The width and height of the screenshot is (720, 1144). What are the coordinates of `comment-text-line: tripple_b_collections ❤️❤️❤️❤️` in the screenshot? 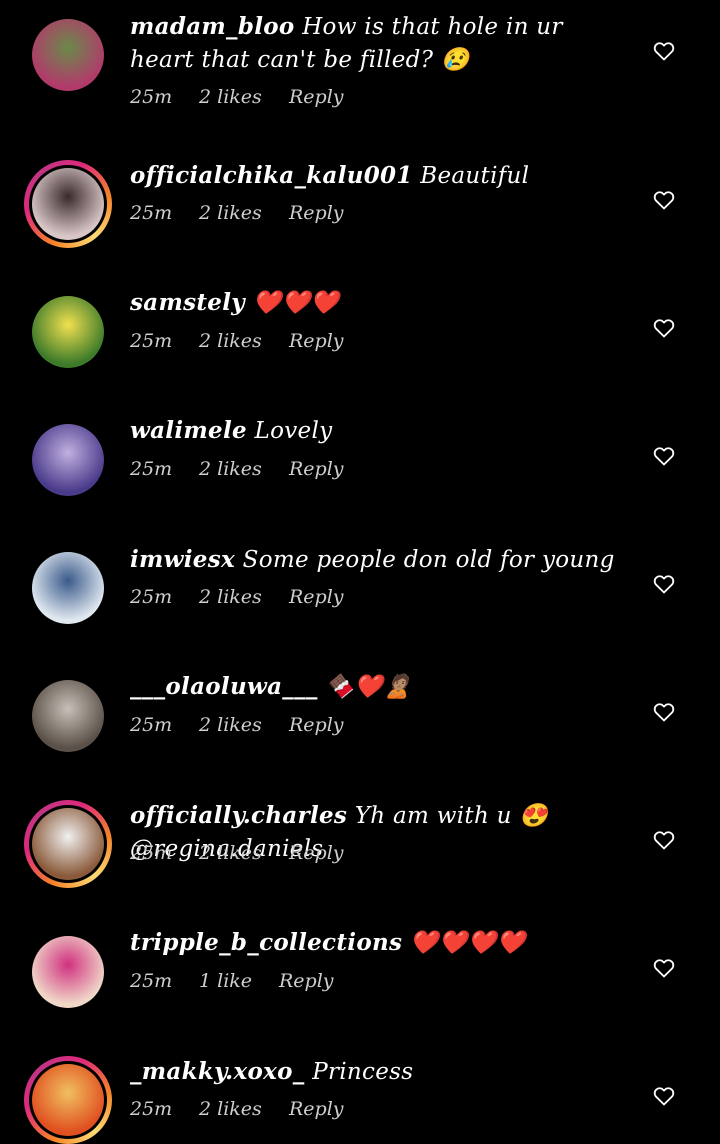 It's located at (380, 943).